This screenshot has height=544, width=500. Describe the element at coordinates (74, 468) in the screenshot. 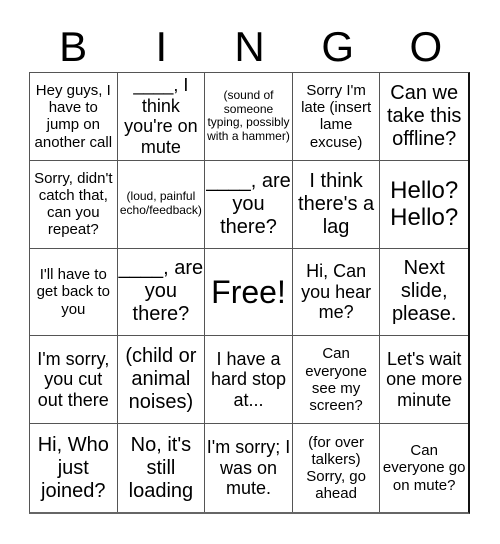

I see `bingo-cell: Hi, Who just joined?` at that location.